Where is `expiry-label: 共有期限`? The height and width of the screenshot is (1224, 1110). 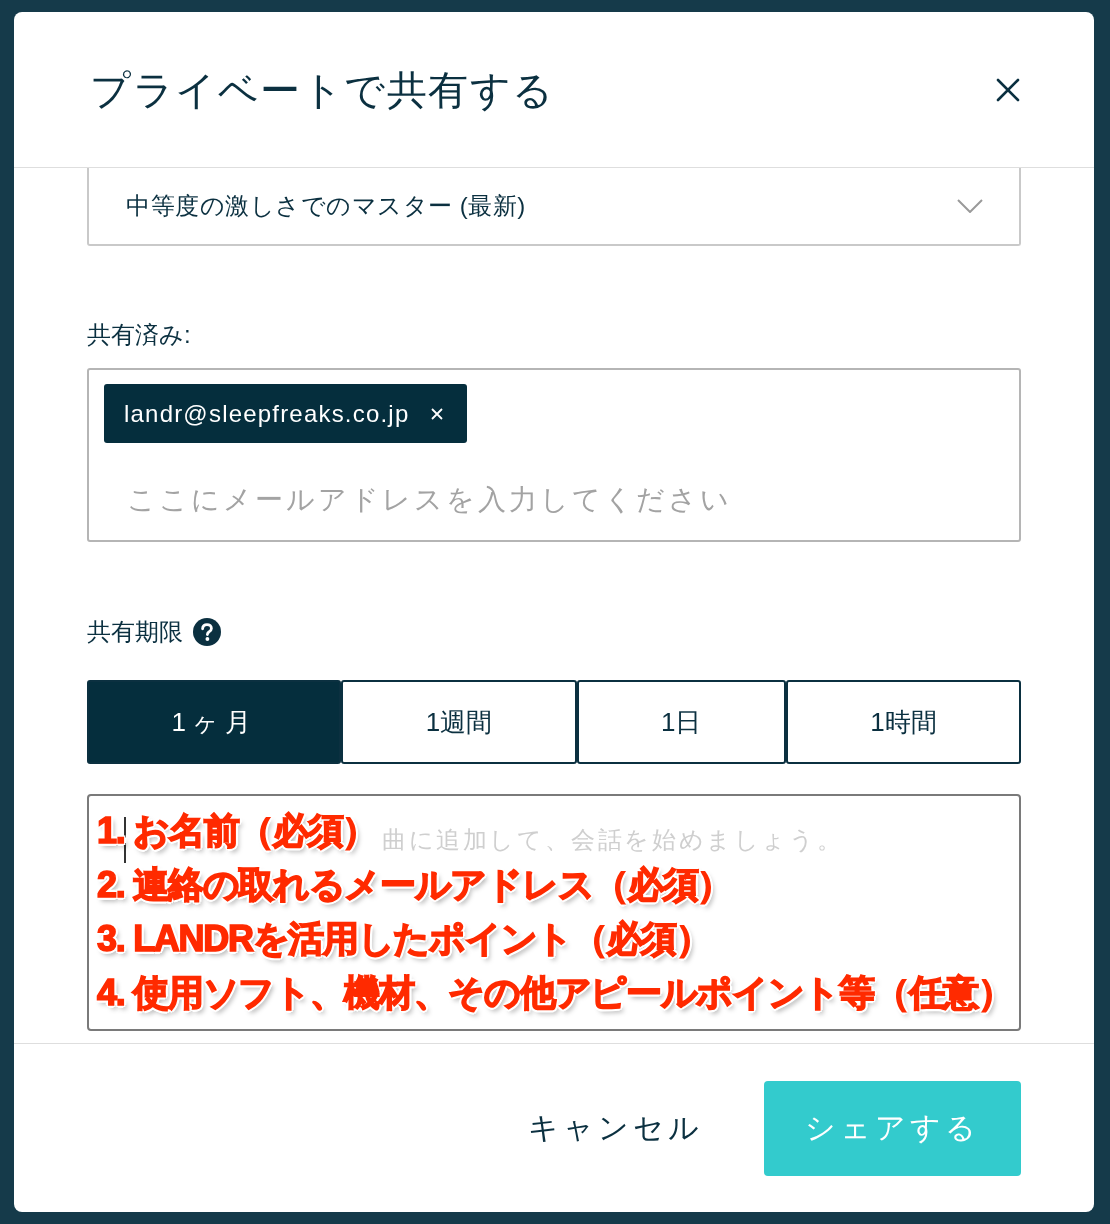
expiry-label: 共有期限 is located at coordinates (135, 632).